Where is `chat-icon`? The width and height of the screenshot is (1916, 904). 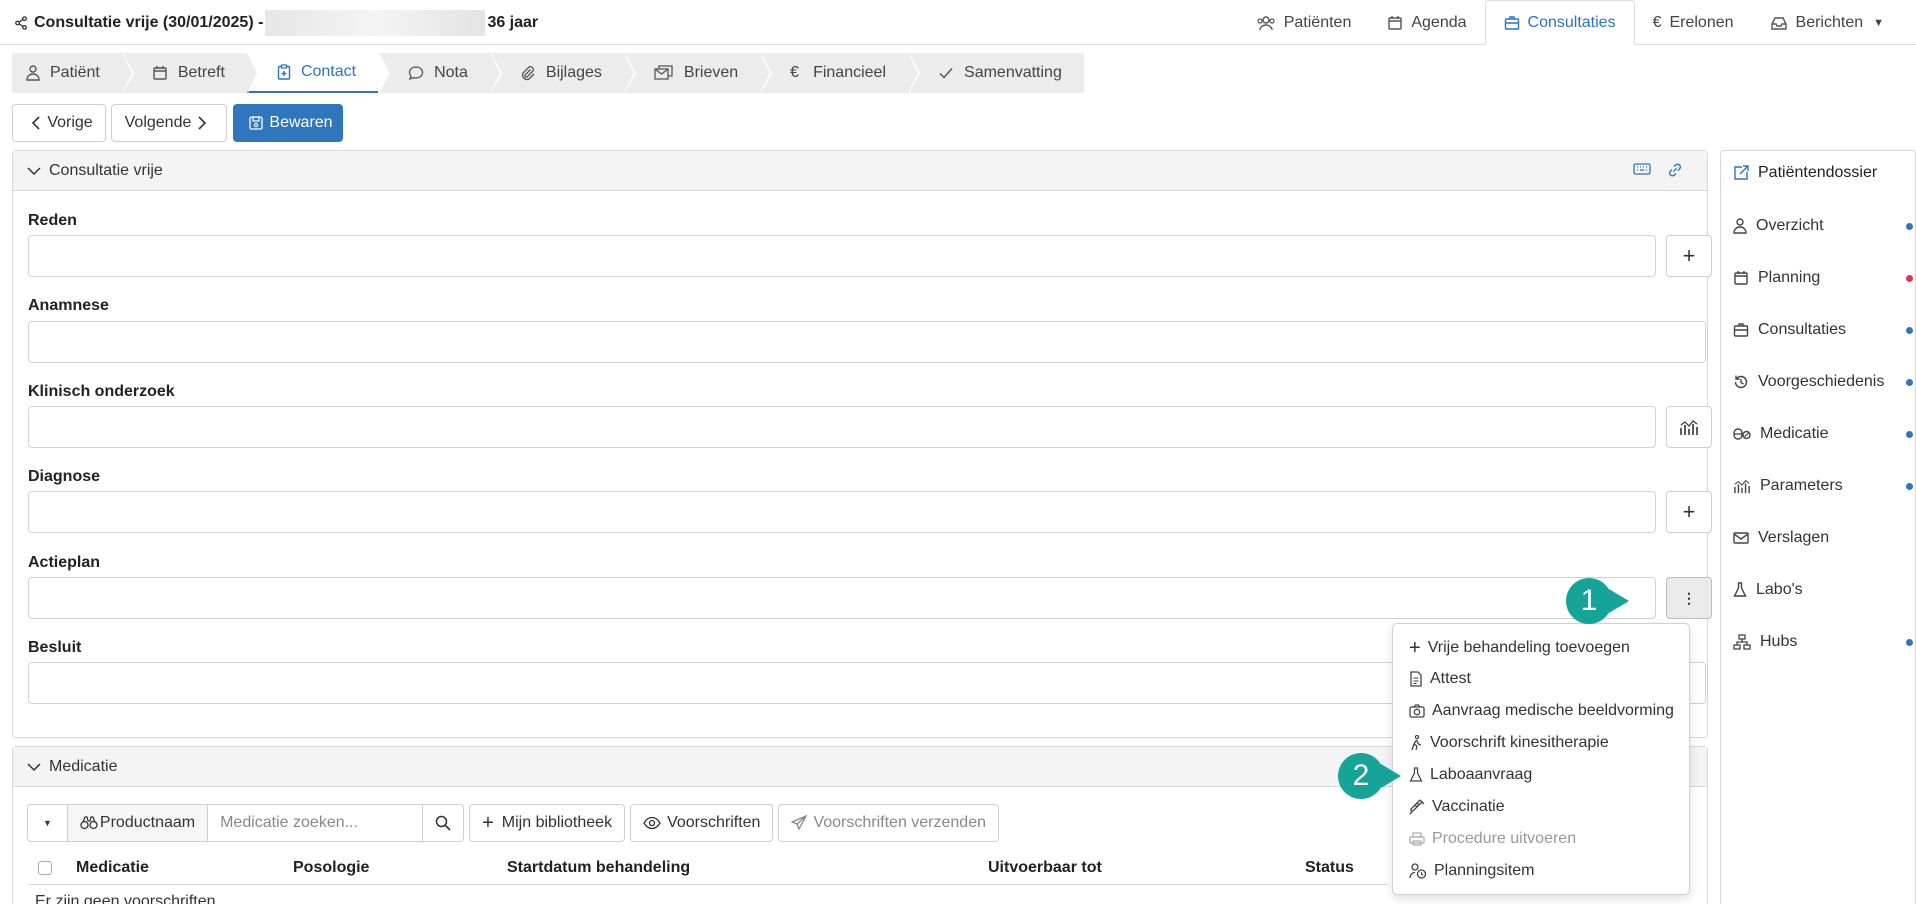
chat-icon is located at coordinates (416, 73).